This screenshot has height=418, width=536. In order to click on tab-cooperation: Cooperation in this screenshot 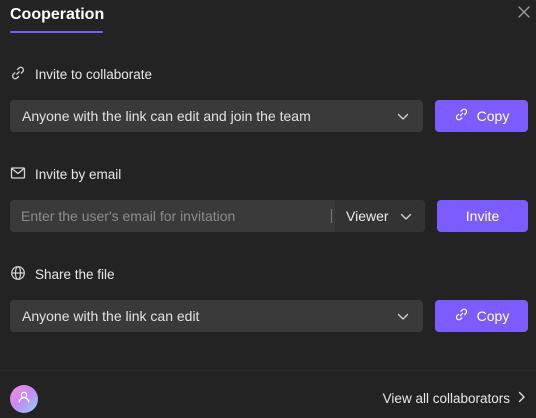, I will do `click(57, 15)`.